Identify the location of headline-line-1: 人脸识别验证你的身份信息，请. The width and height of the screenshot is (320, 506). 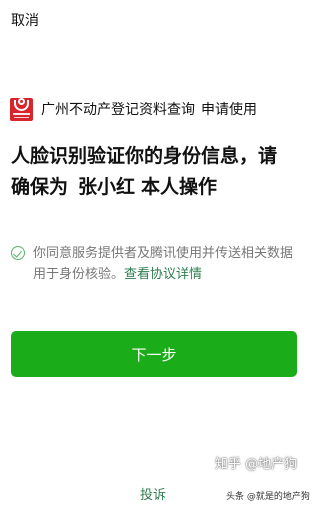
(144, 156).